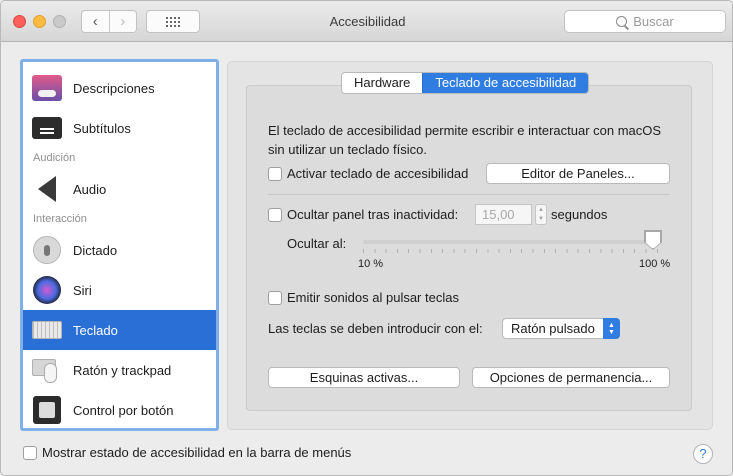  Describe the element at coordinates (47, 330) in the screenshot. I see `keyboard-icon` at that location.